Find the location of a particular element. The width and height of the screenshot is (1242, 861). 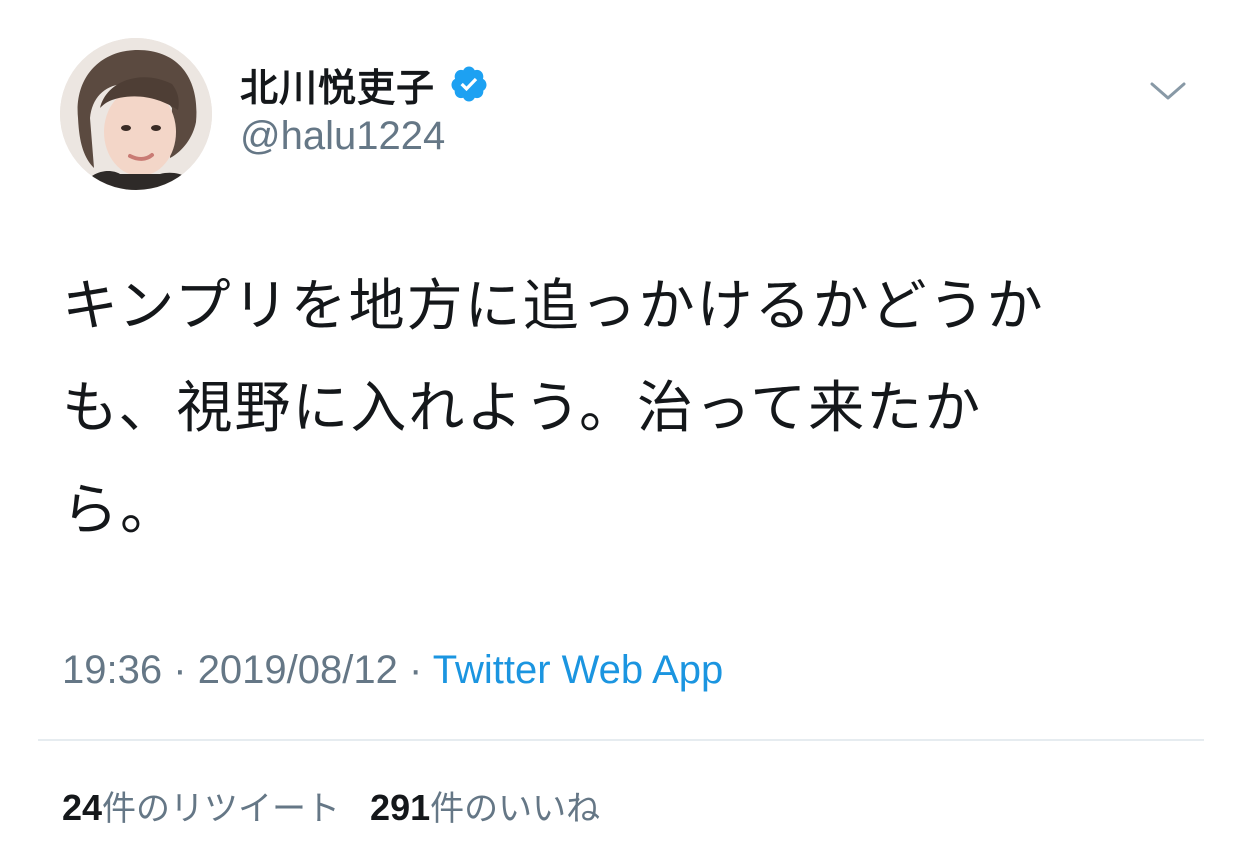

retweets-label: 件のリツイート is located at coordinates (221, 809).